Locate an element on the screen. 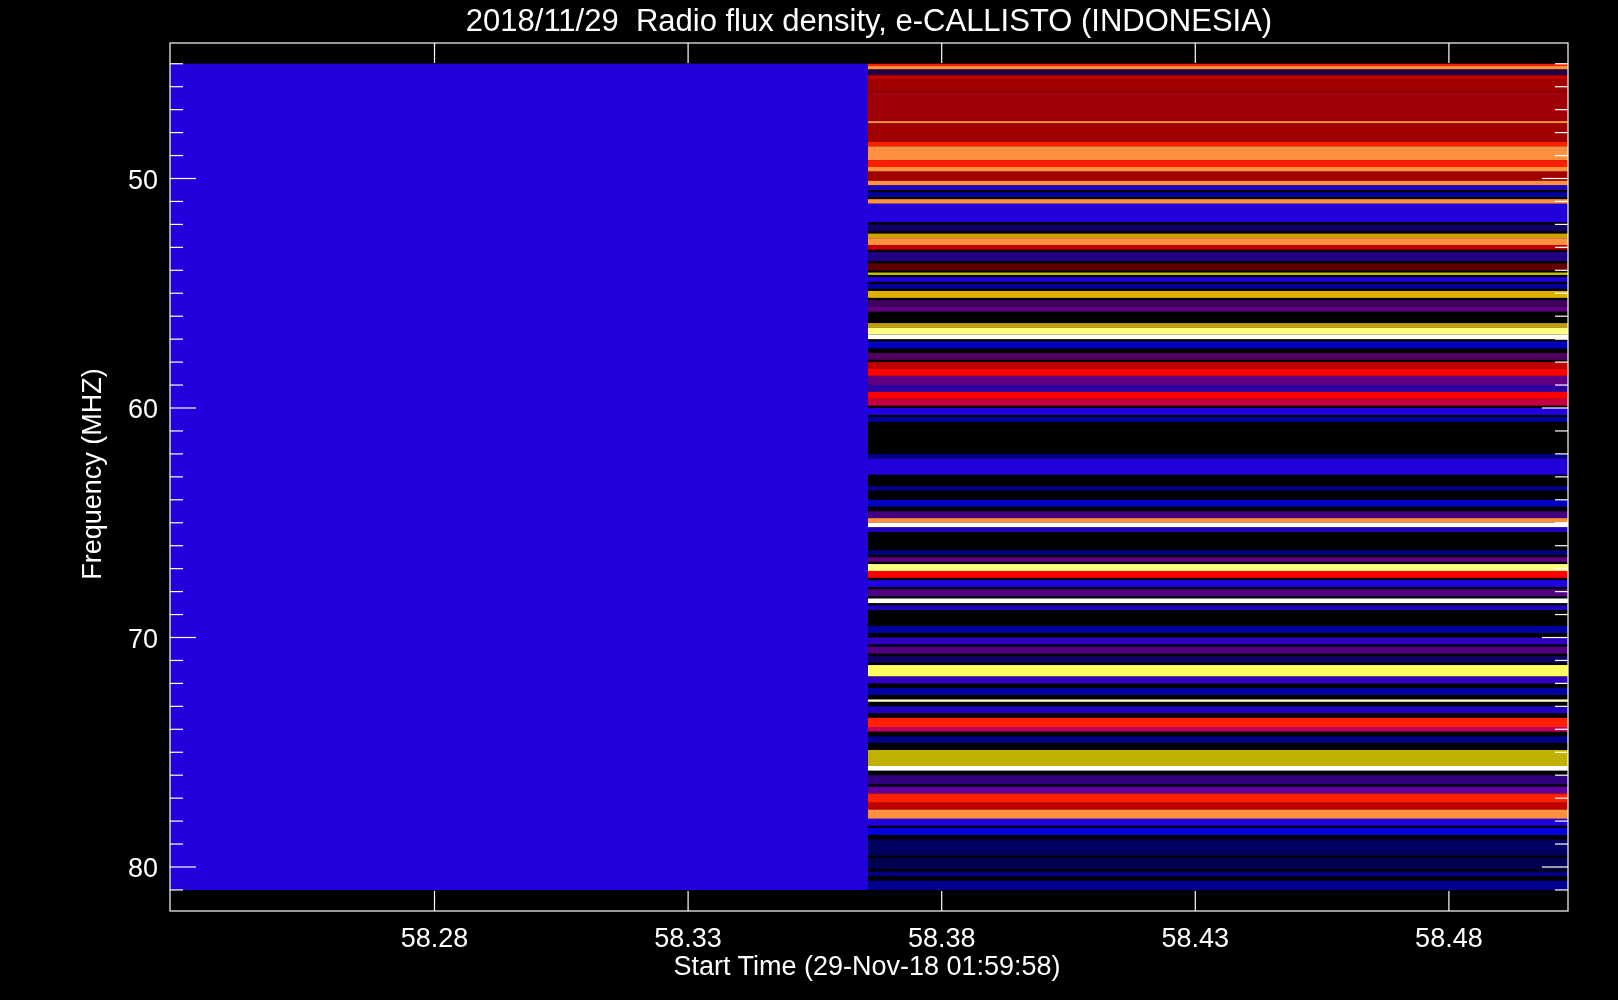 This screenshot has width=1618, height=1000. chart-title: 2018/11/29 Radio flux density, e-CALLISTO (INDONESIA) is located at coordinates (869, 20).